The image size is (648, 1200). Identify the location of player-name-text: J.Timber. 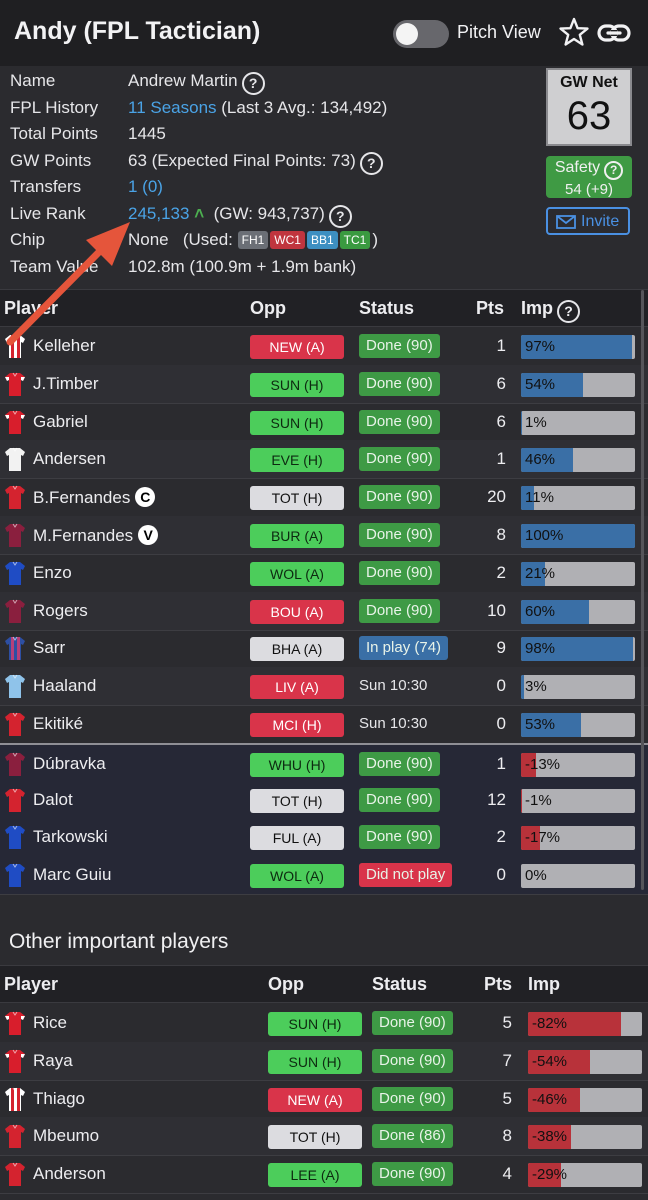
(66, 383).